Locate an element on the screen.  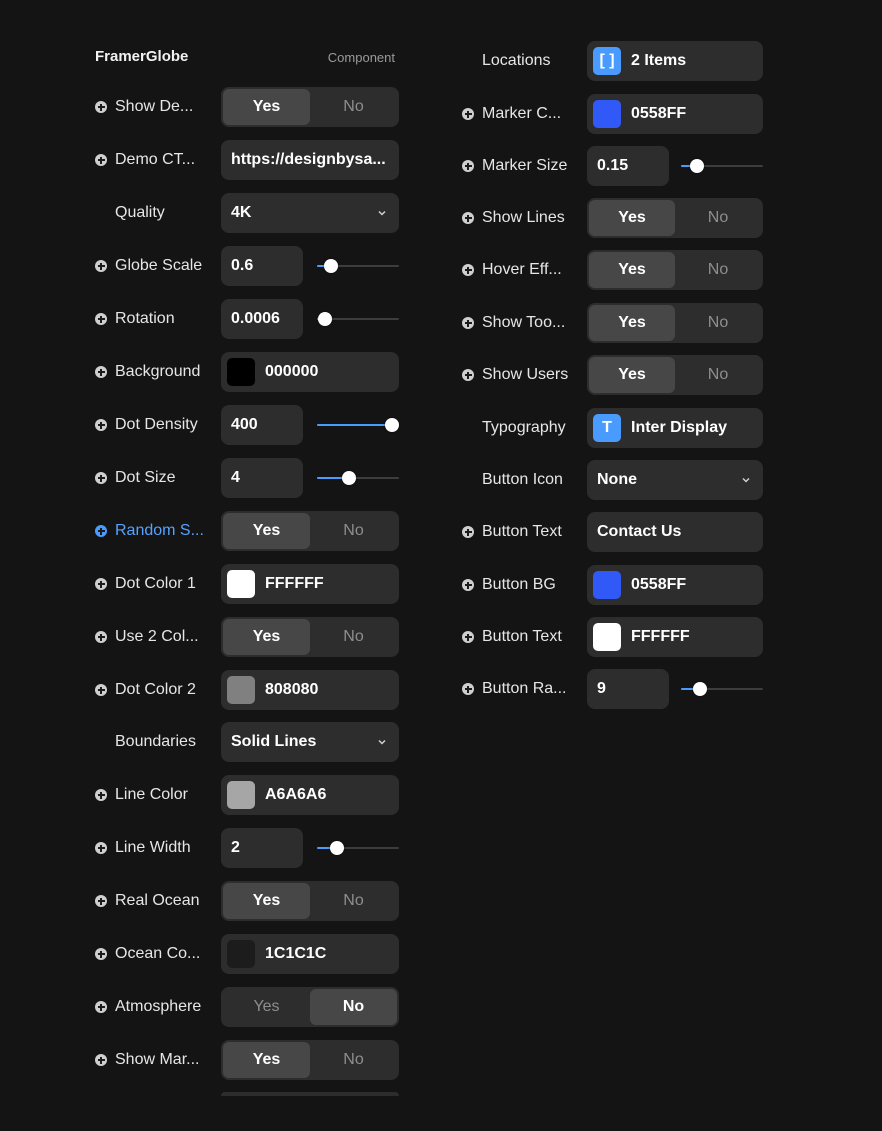
globe-scale-input: 0.6 is located at coordinates (262, 266).